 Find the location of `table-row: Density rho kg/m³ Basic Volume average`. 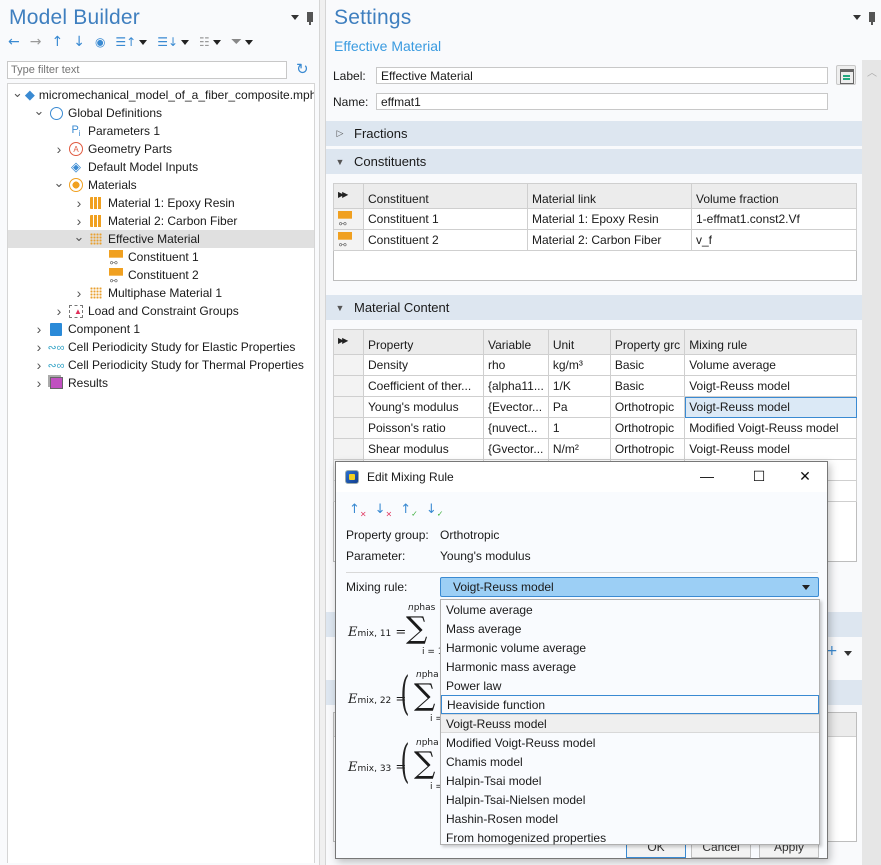

table-row: Density rho kg/m³ Basic Volume average is located at coordinates (595, 365).